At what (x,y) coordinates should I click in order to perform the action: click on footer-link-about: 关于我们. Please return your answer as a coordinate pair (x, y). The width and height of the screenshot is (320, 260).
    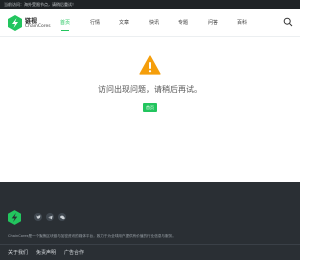
    Looking at the image, I should click on (18, 252).